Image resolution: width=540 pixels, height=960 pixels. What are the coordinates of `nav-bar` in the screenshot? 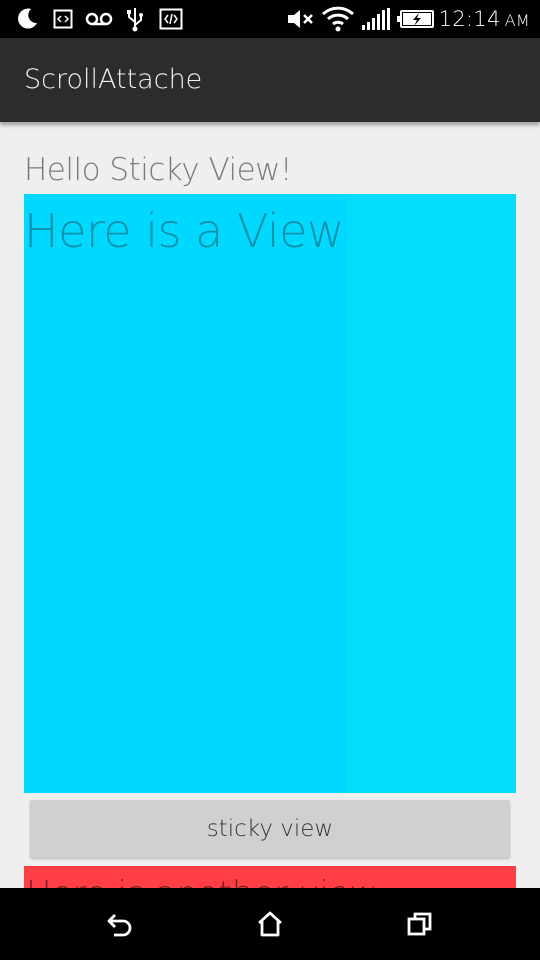 It's located at (270, 924).